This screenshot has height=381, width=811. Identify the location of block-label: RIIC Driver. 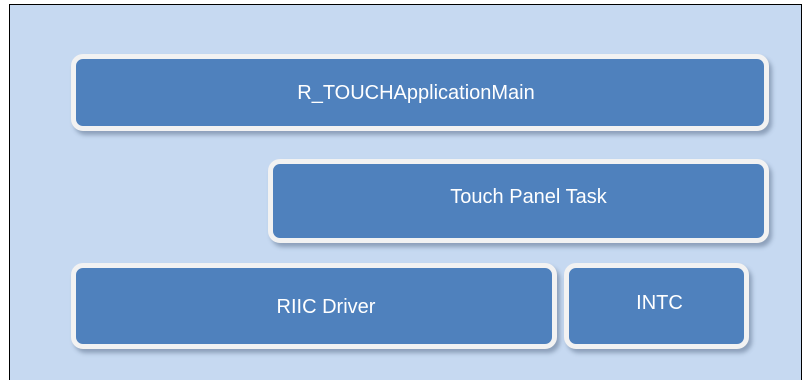
(326, 307).